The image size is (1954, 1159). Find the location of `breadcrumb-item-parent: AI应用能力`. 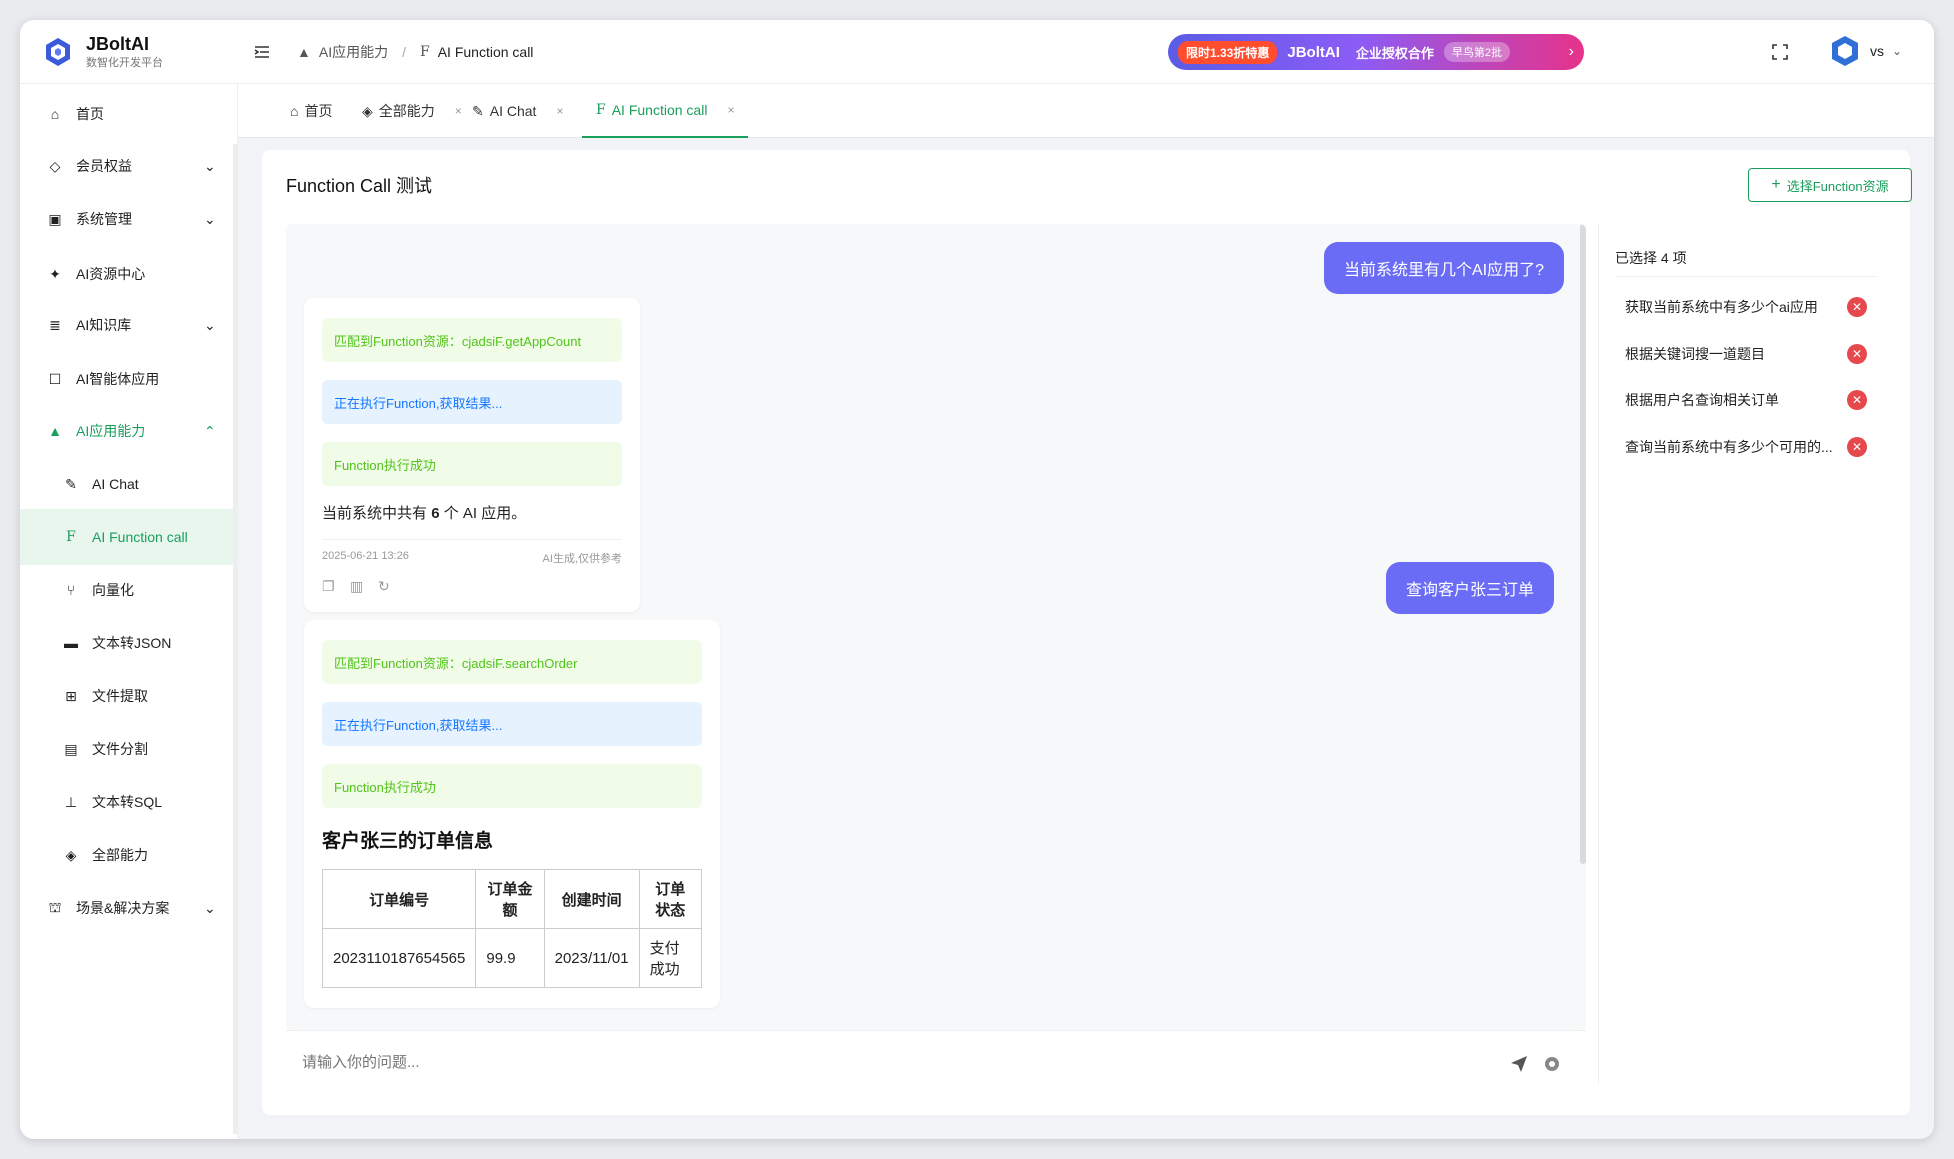

breadcrumb-item-parent: AI应用能力 is located at coordinates (353, 52).